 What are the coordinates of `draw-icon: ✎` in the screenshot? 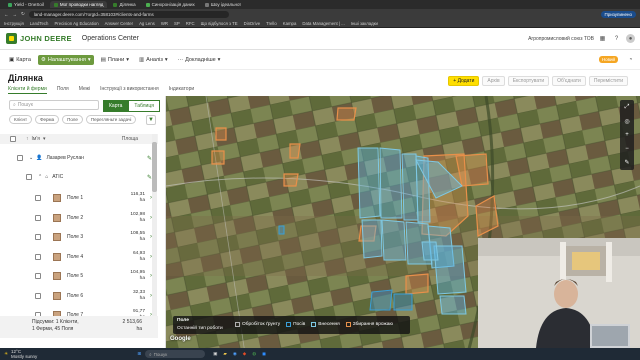 It's located at (626, 162).